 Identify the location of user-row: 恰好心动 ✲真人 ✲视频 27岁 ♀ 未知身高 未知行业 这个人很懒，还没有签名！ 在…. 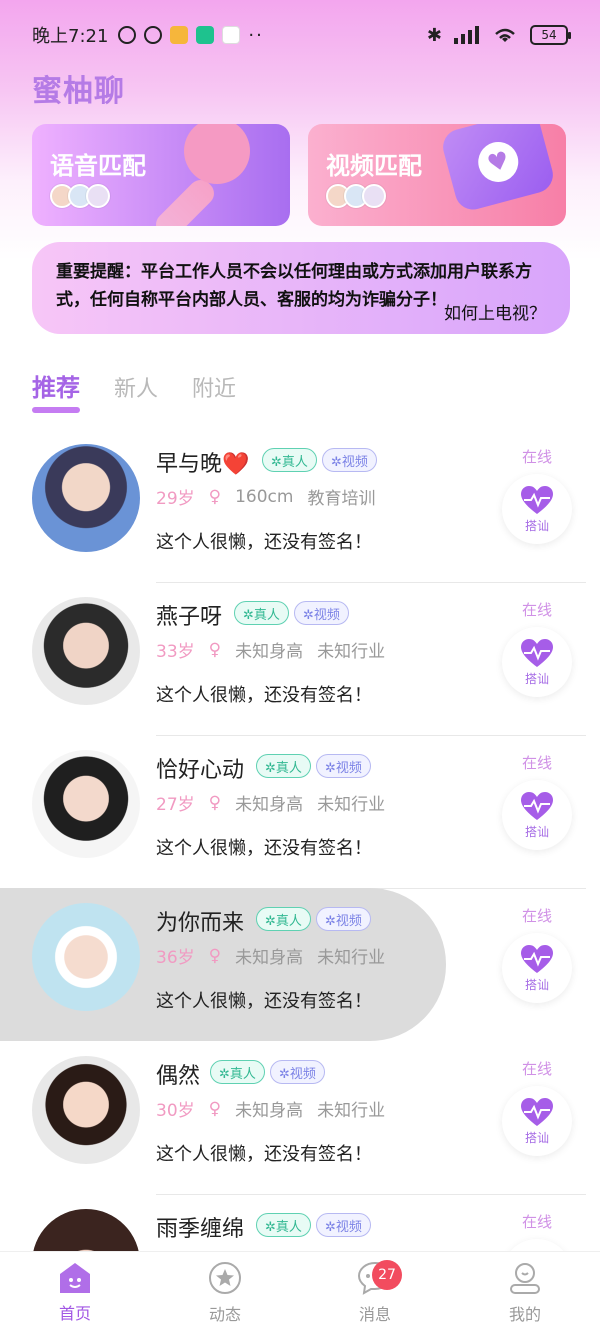
(300, 812).